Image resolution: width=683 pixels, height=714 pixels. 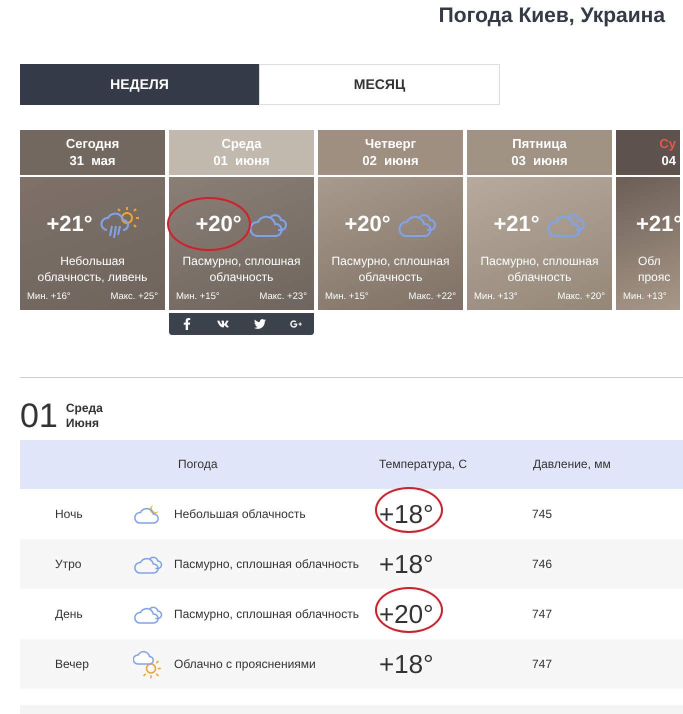 I want to click on weather-description: Обл прояс, so click(x=654, y=268).